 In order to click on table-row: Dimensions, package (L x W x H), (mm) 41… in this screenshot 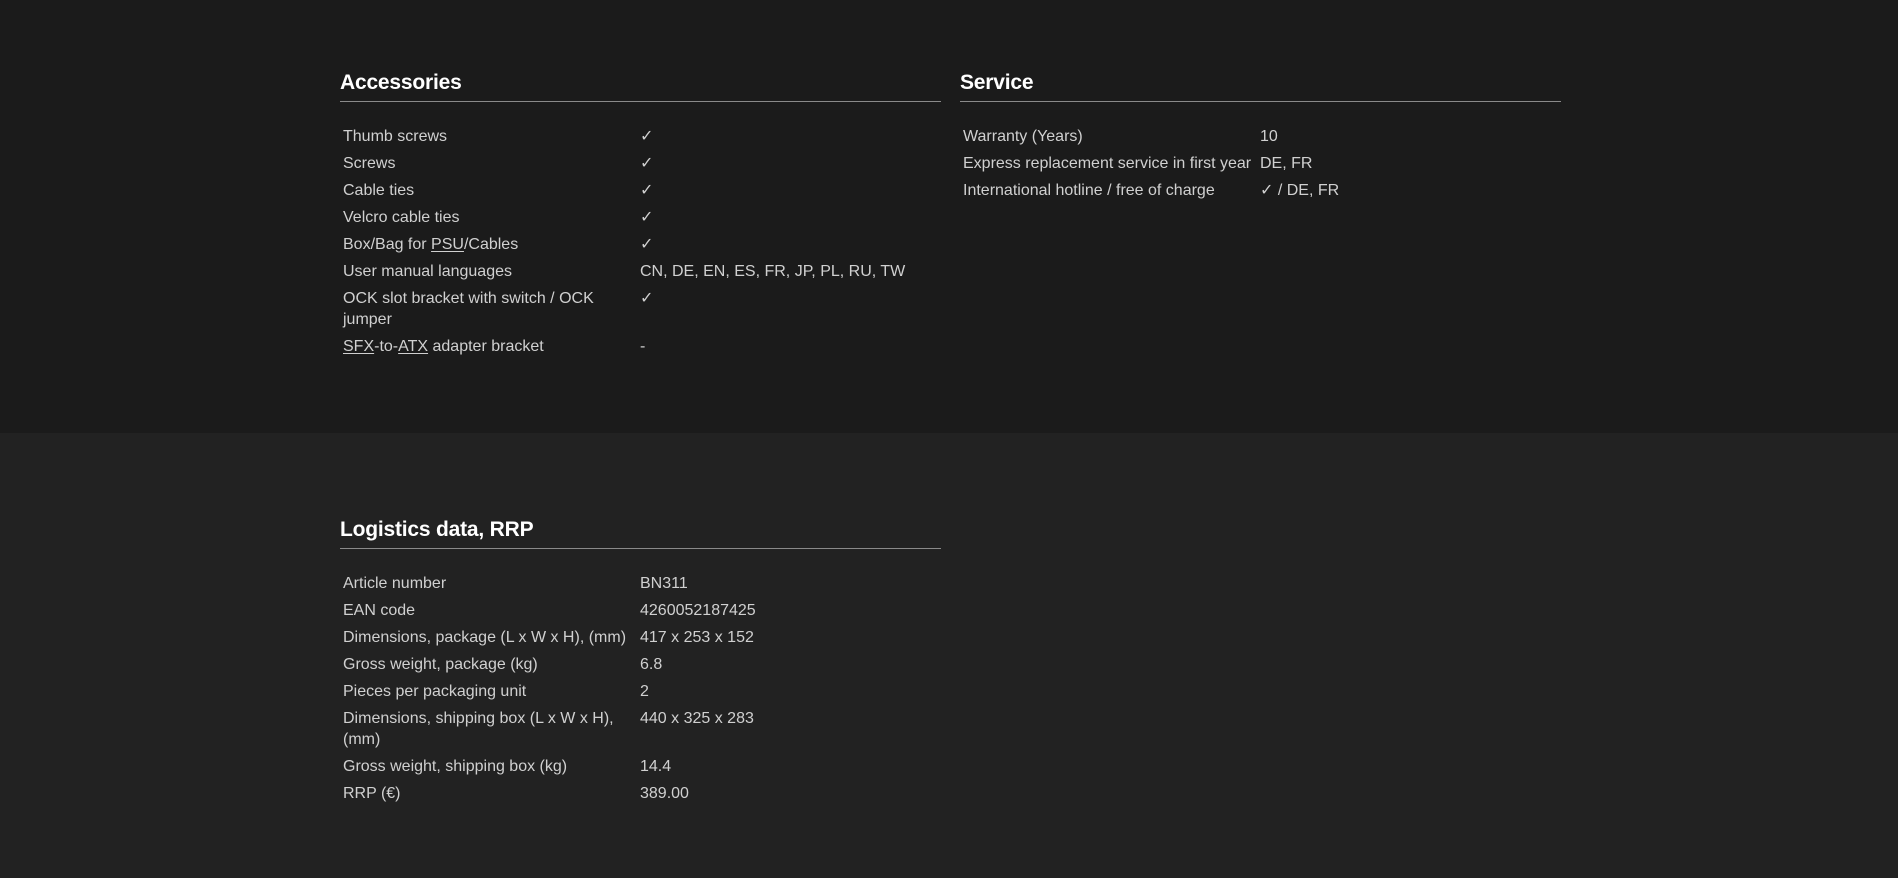, I will do `click(640, 640)`.